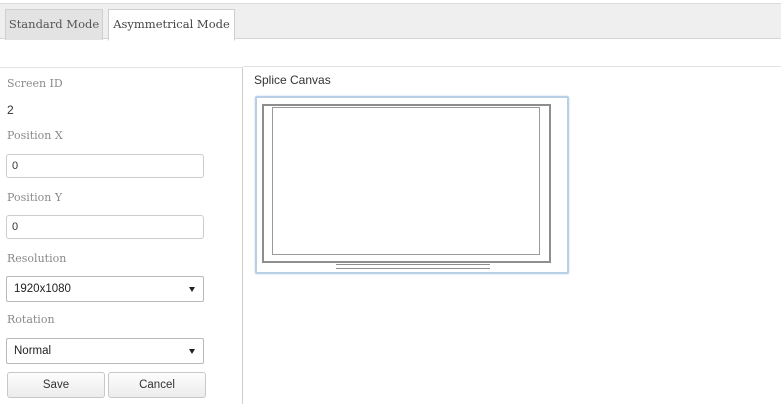 The image size is (781, 404). What do you see at coordinates (512, 66) in the screenshot?
I see `content-divider` at bounding box center [512, 66].